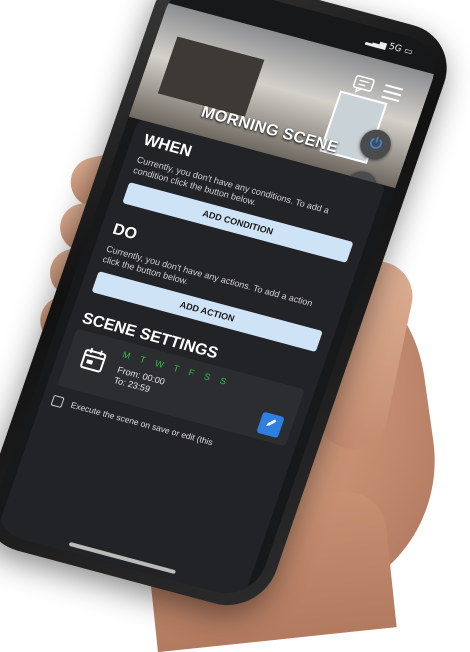  What do you see at coordinates (376, 43) in the screenshot?
I see `signal-icon: ▂▃▅` at bounding box center [376, 43].